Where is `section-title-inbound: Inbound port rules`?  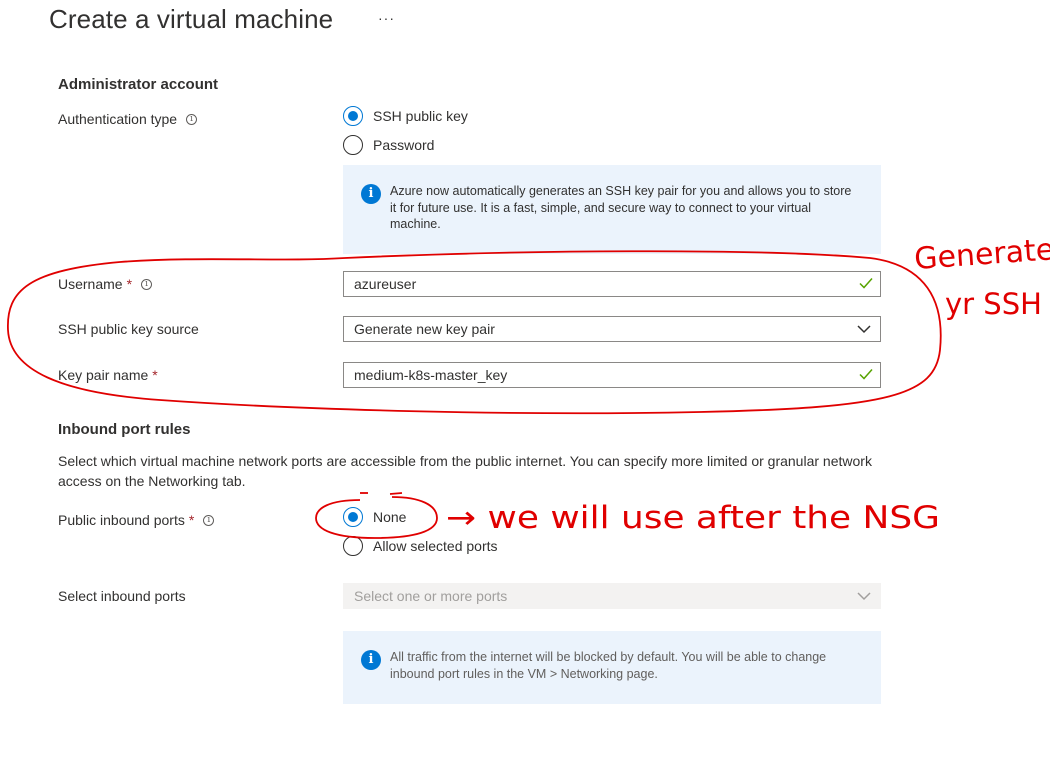 section-title-inbound: Inbound port rules is located at coordinates (124, 429).